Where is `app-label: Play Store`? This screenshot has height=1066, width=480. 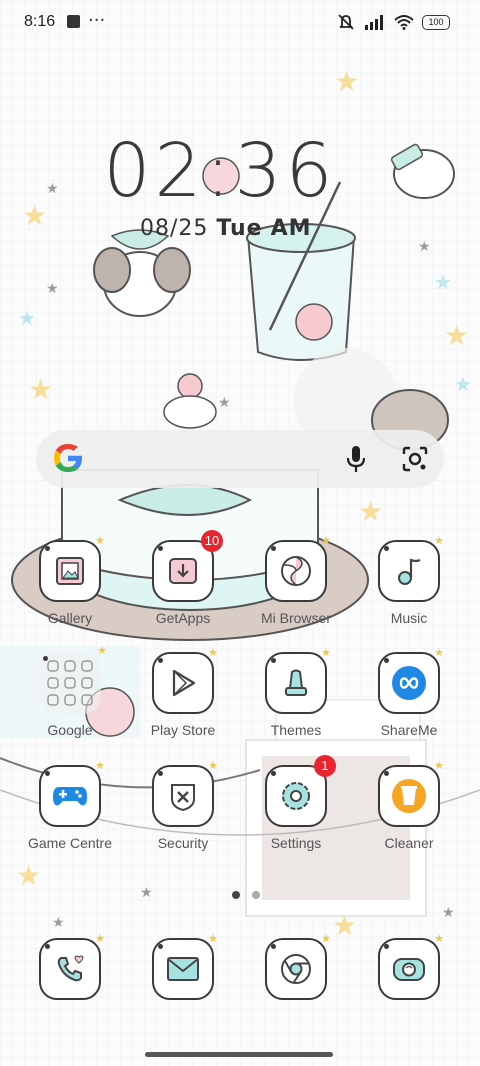
app-label: Play Store is located at coordinates (183, 730).